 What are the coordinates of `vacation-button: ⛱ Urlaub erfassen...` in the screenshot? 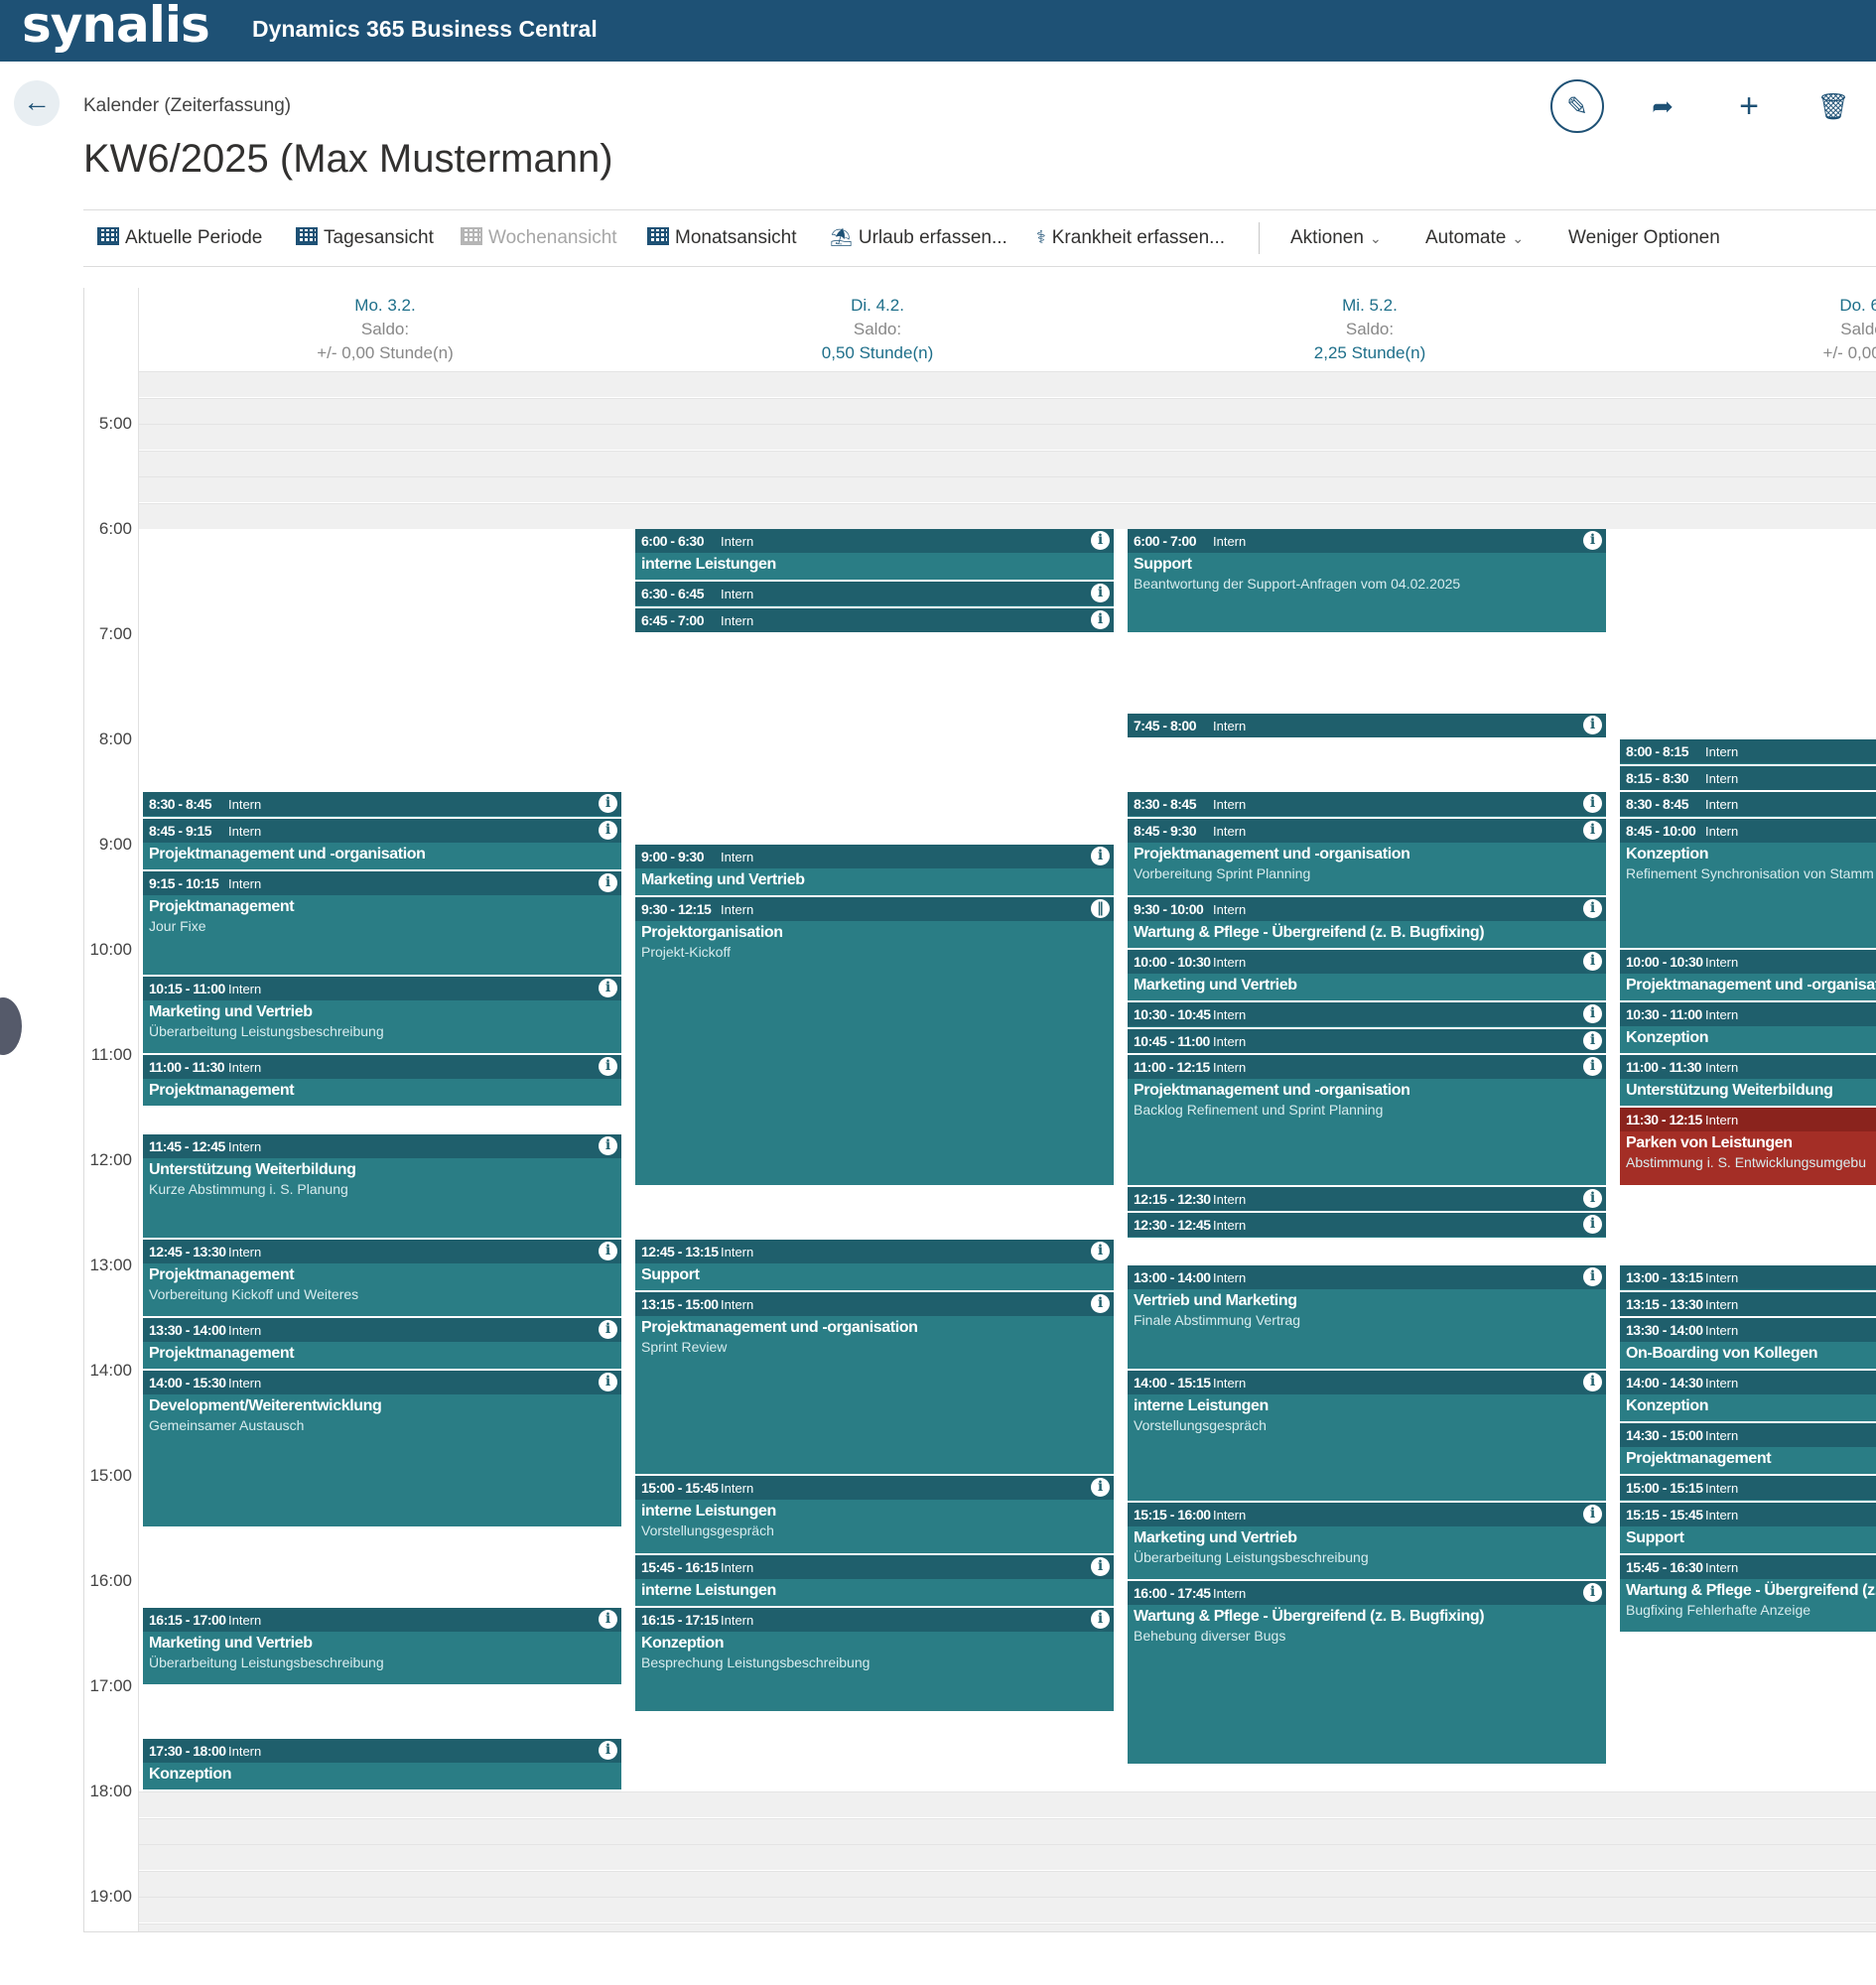 It's located at (918, 238).